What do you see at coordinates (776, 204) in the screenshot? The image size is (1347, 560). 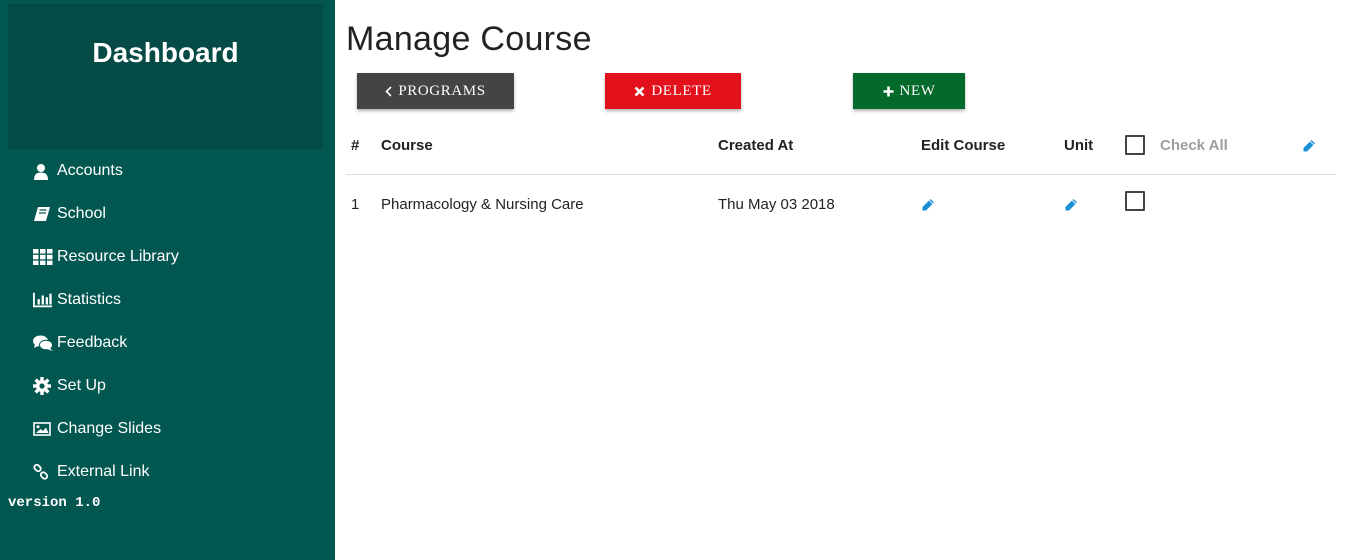 I see `row-created-at: Thu May 03 2018` at bounding box center [776, 204].